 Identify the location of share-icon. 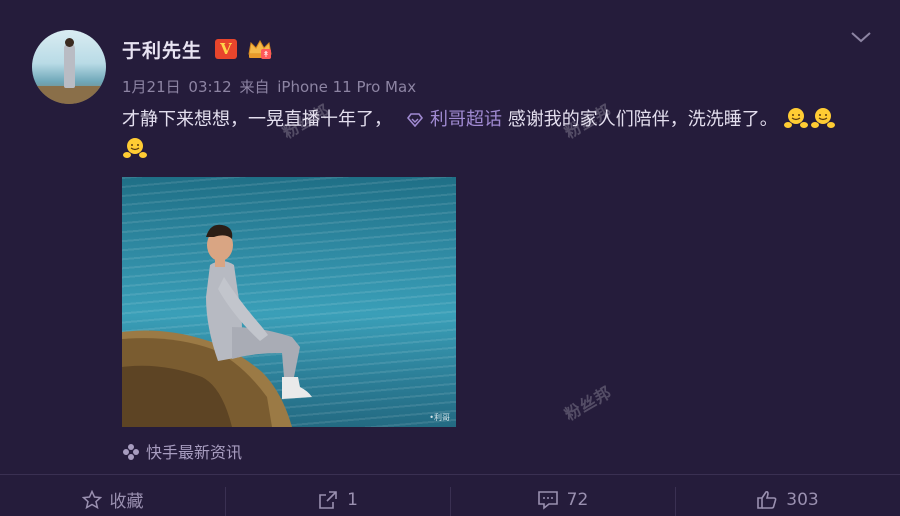
(328, 499).